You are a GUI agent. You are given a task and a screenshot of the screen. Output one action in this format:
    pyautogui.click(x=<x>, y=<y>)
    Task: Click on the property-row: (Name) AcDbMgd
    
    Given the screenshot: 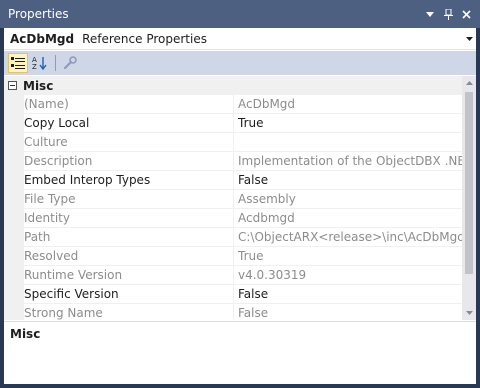 What is the action you would take?
    pyautogui.click(x=233, y=104)
    